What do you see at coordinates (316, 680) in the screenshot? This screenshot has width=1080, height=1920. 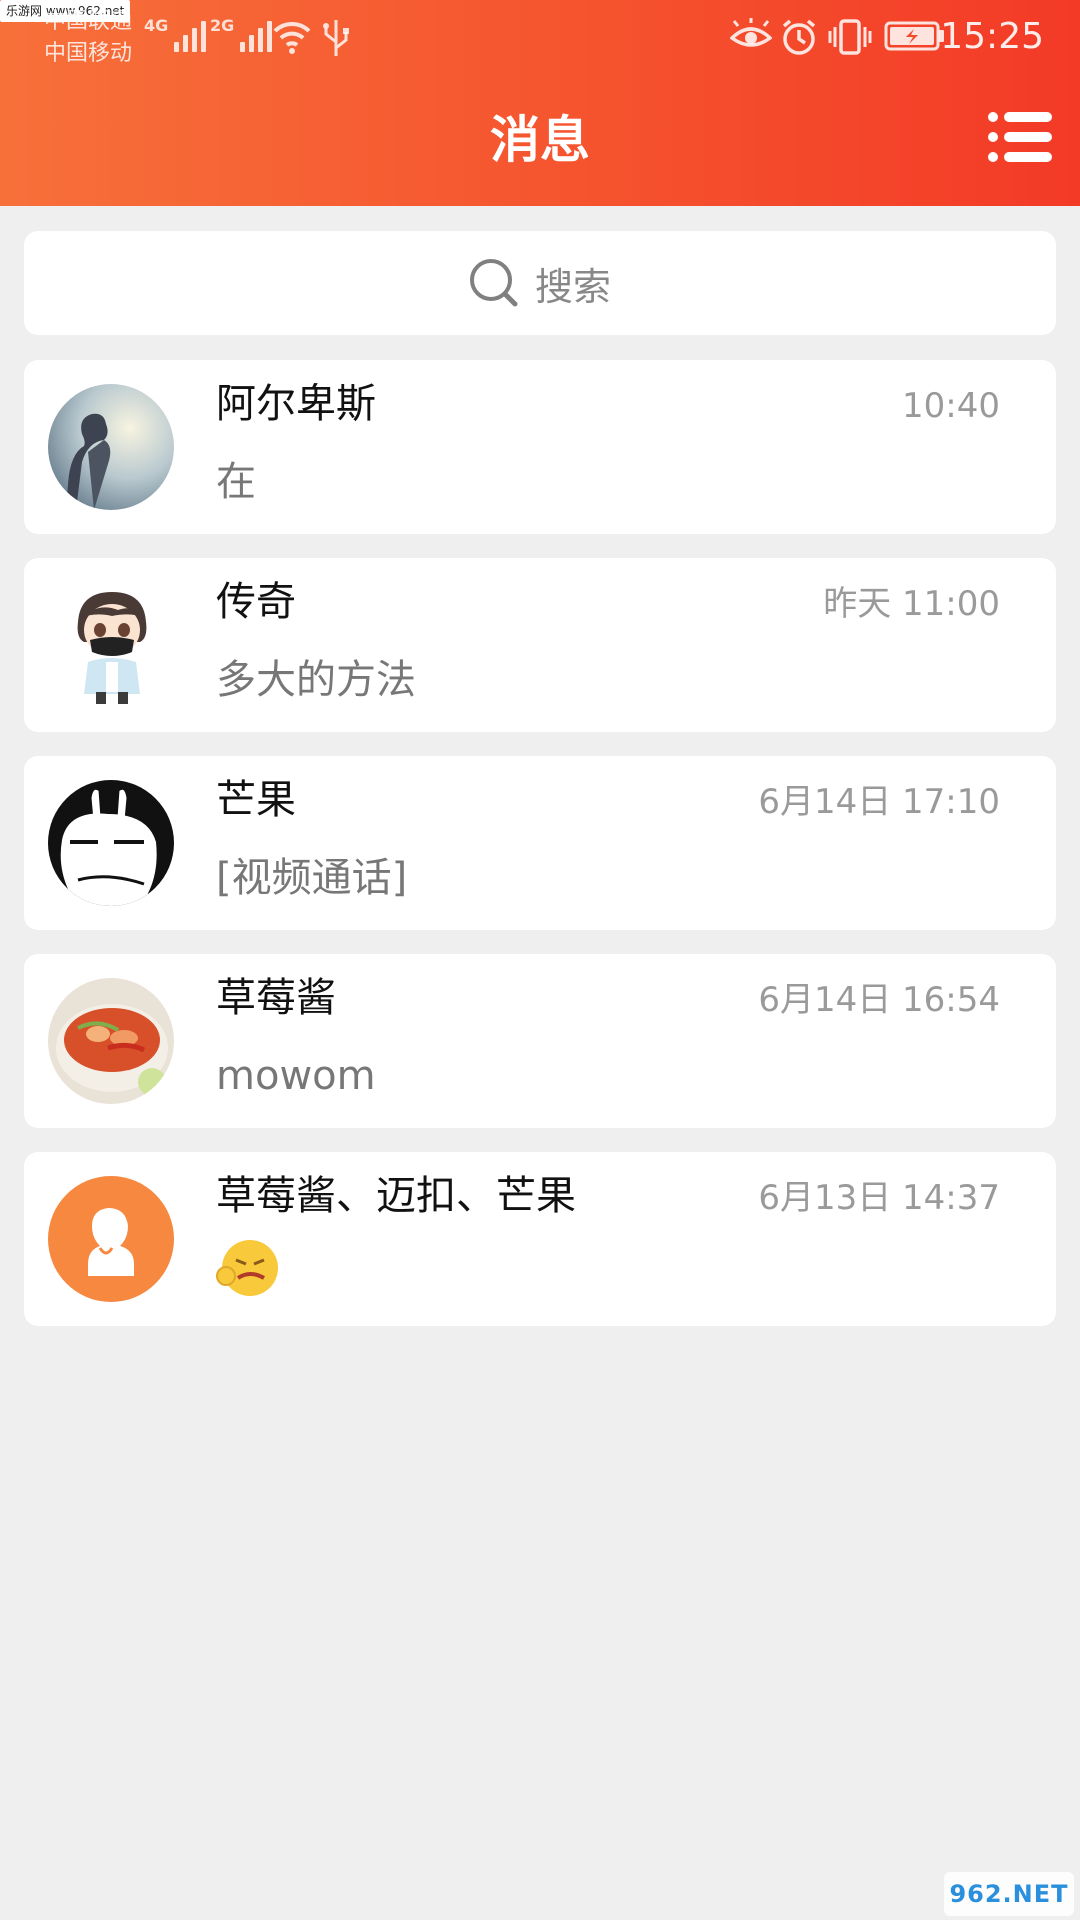 I see `message-preview: 多大的方法` at bounding box center [316, 680].